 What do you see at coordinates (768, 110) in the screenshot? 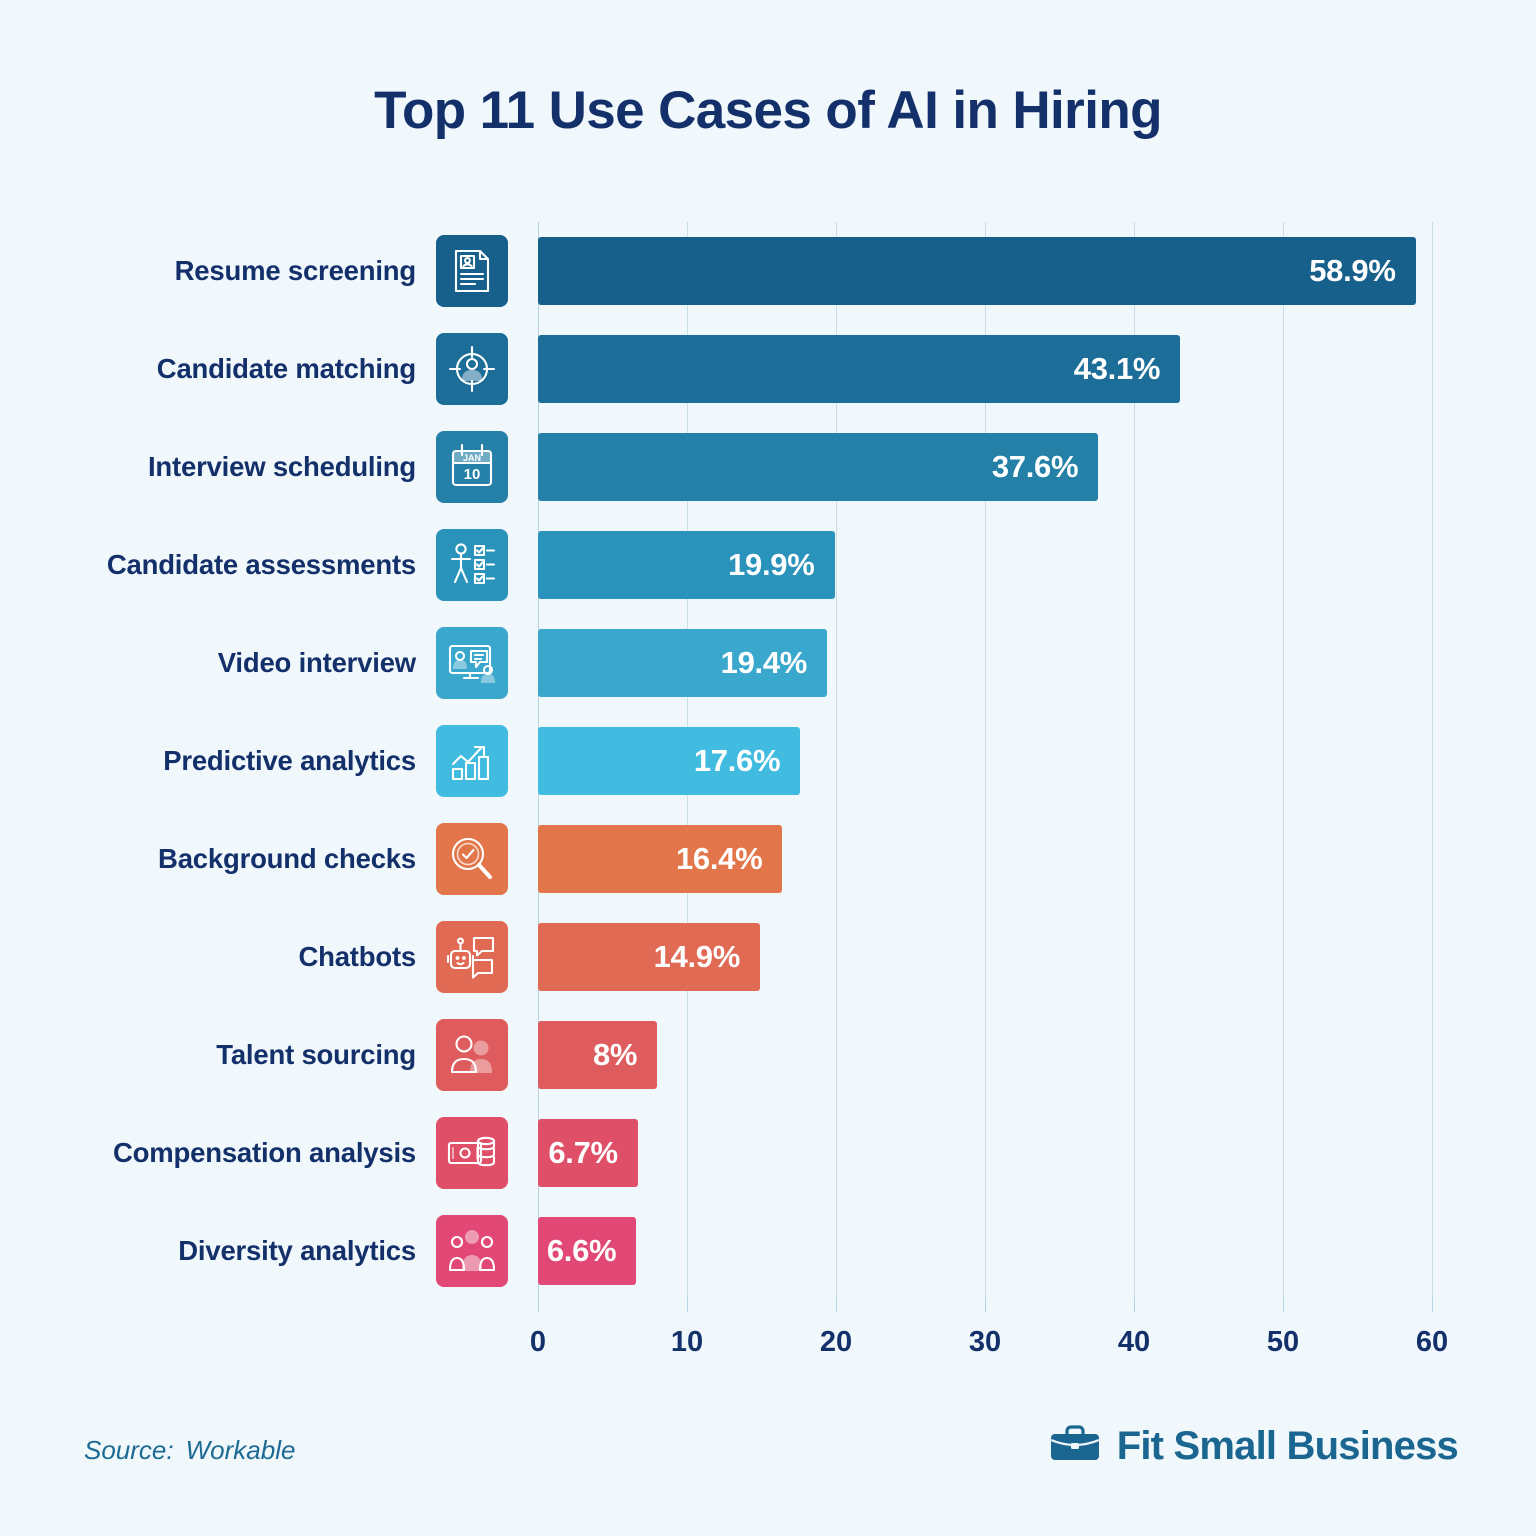
I see `page-title: Top 11 Use Cases of AI in Hiring` at bounding box center [768, 110].